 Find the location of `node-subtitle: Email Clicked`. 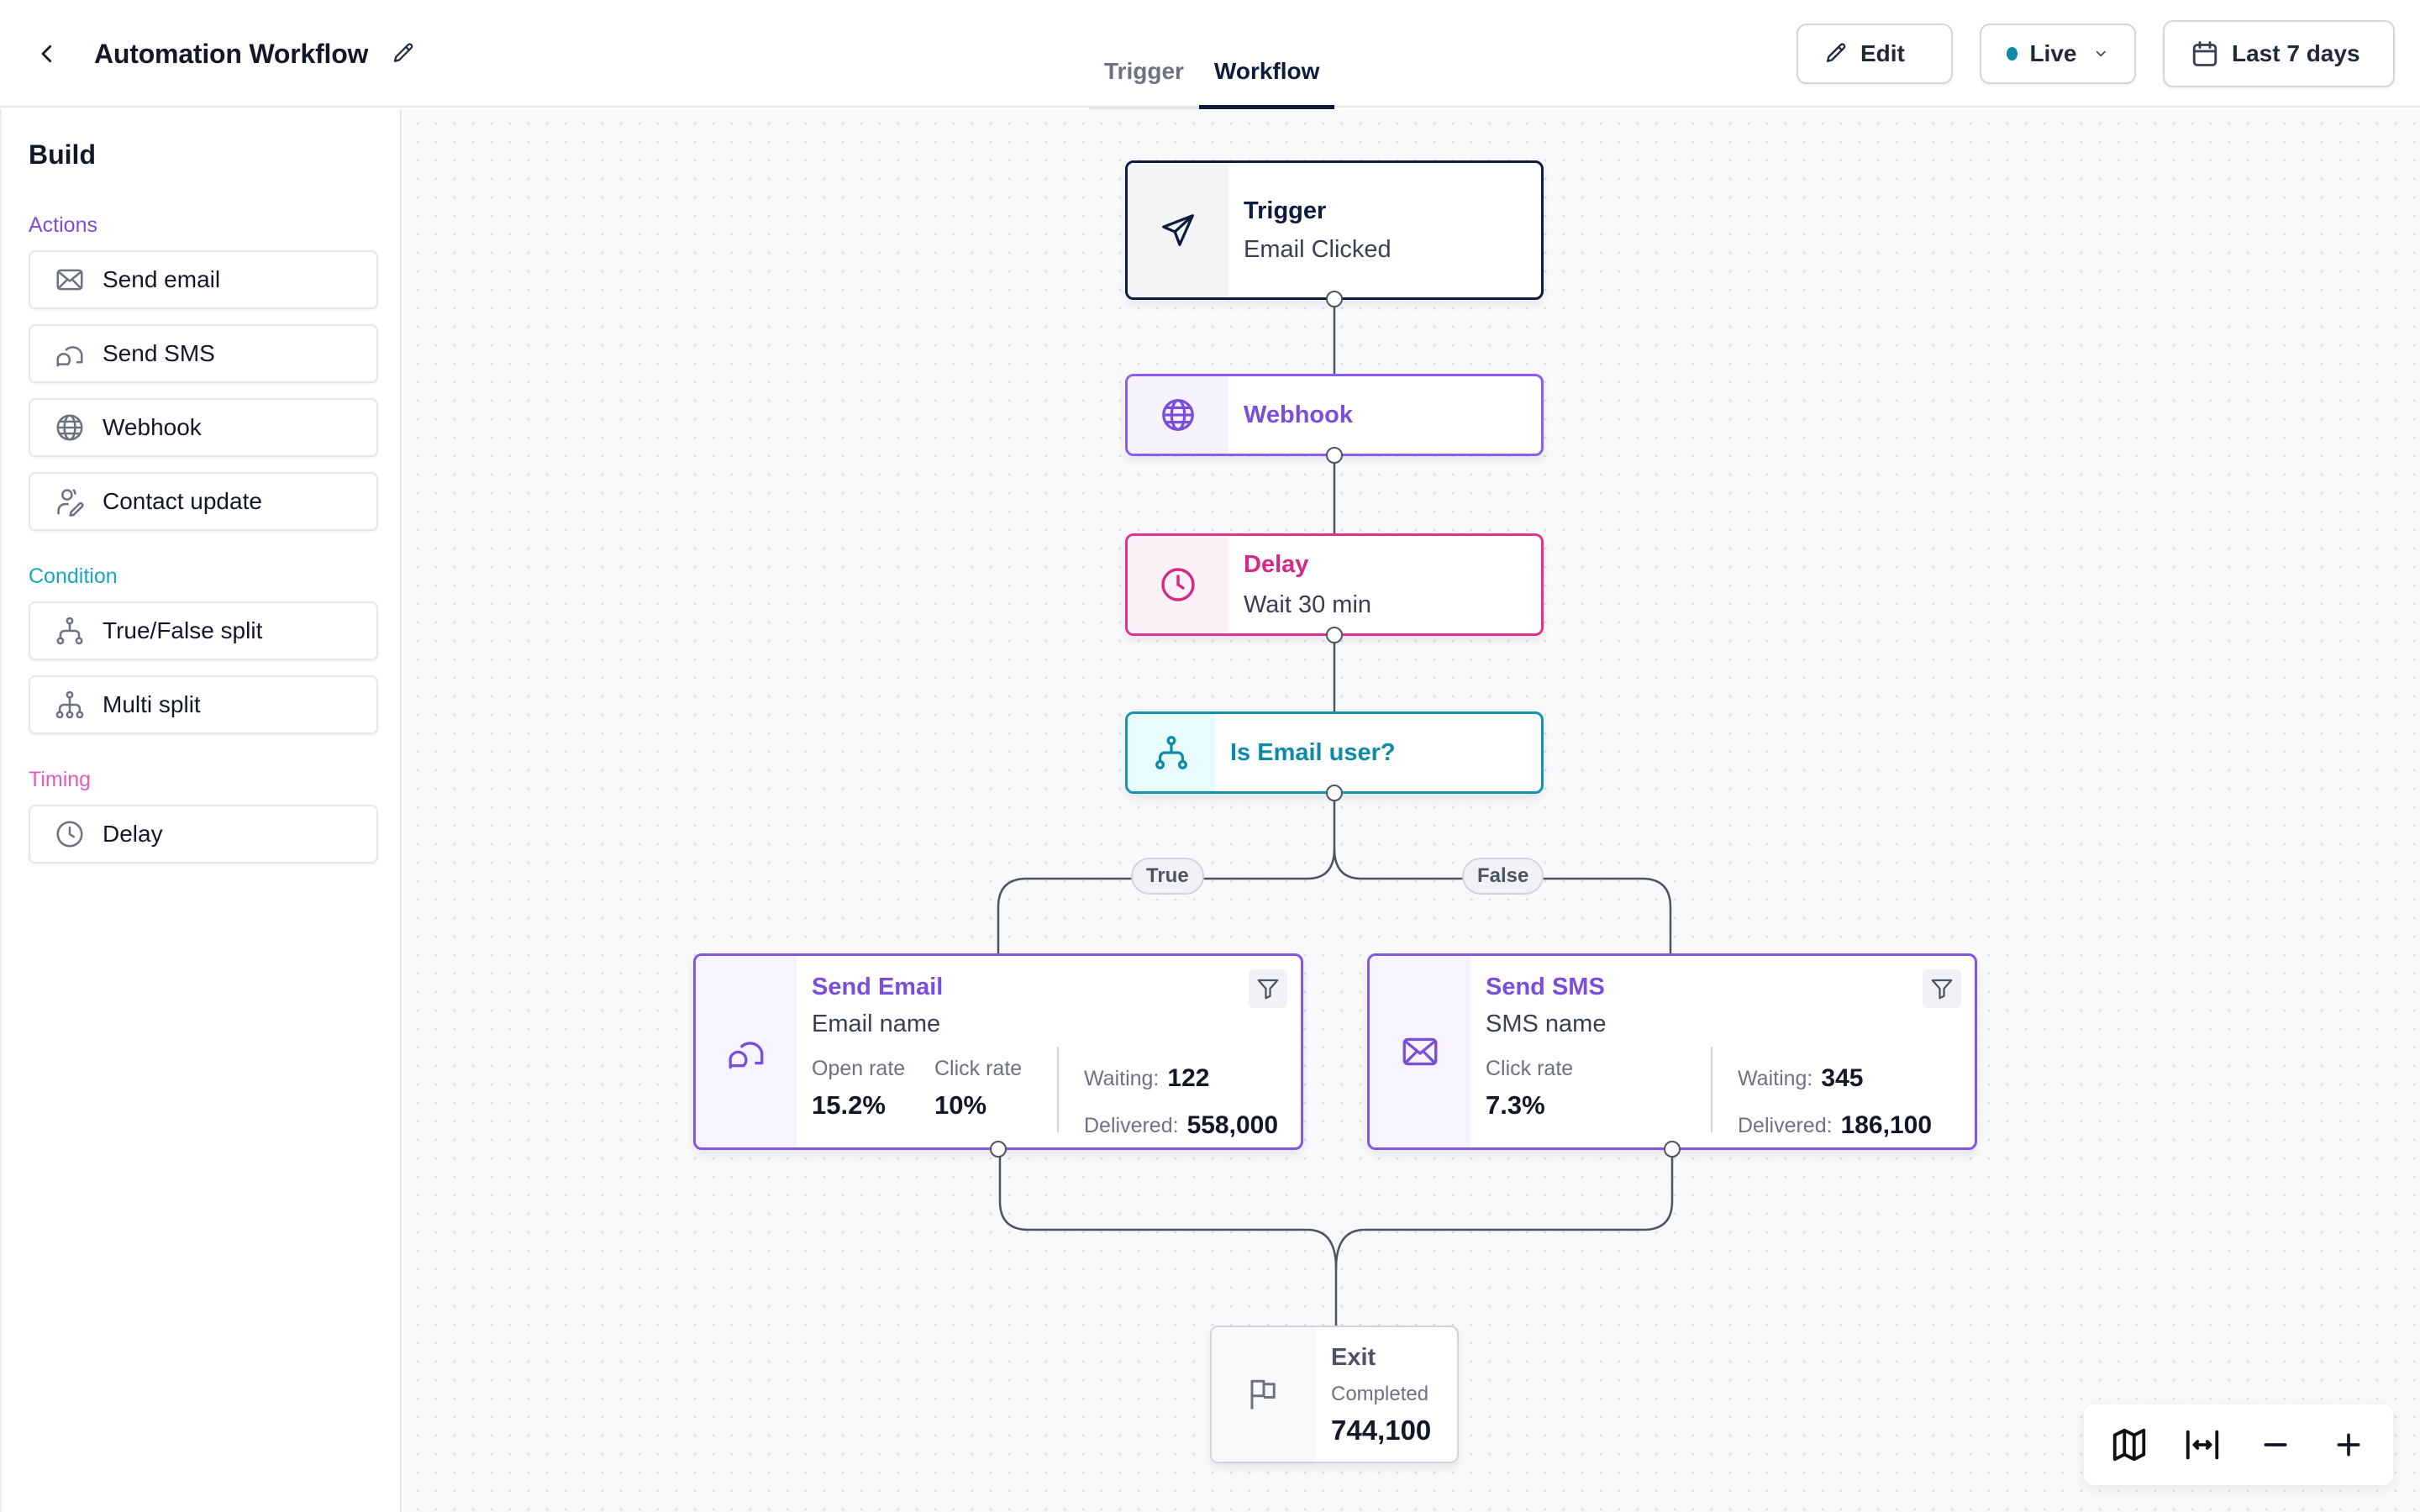

node-subtitle: Email Clicked is located at coordinates (1318, 249).